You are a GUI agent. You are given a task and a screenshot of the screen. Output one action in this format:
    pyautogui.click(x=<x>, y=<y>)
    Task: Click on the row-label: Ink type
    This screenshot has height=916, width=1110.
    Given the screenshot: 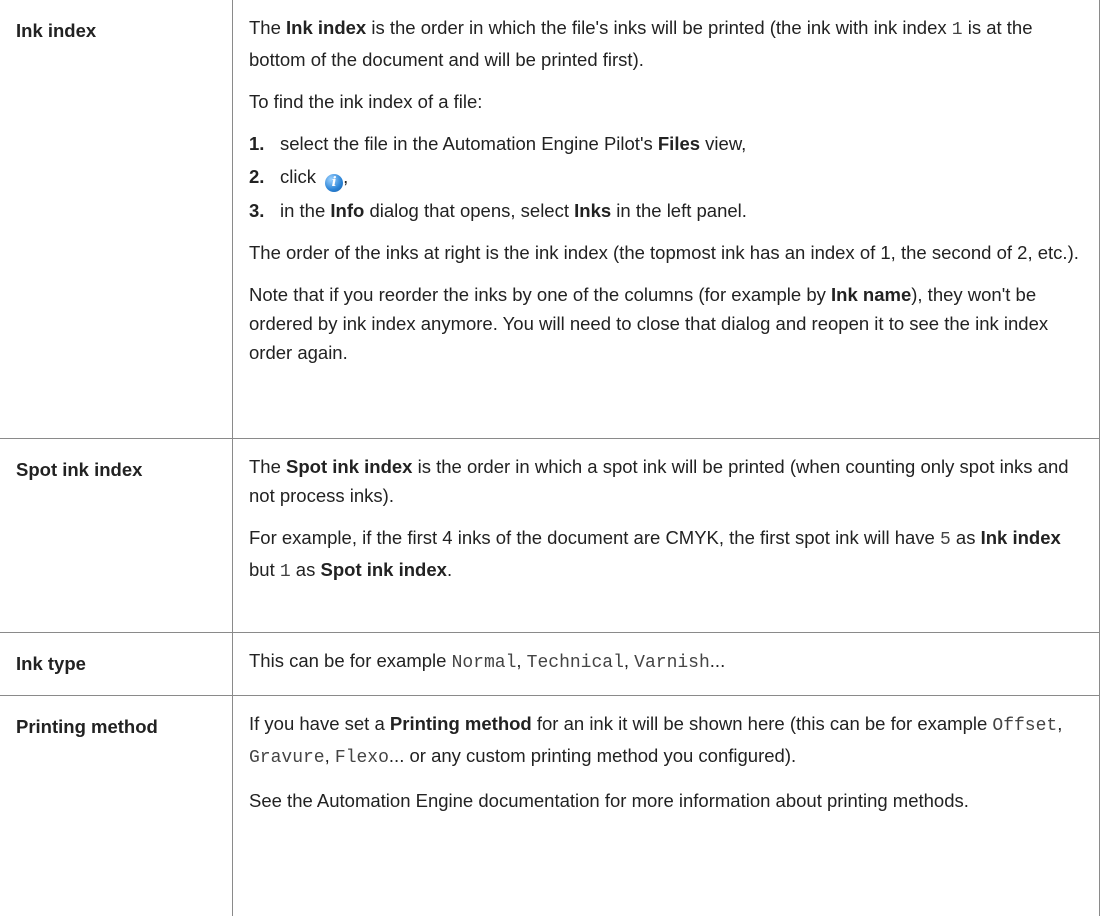 What is the action you would take?
    pyautogui.click(x=116, y=663)
    